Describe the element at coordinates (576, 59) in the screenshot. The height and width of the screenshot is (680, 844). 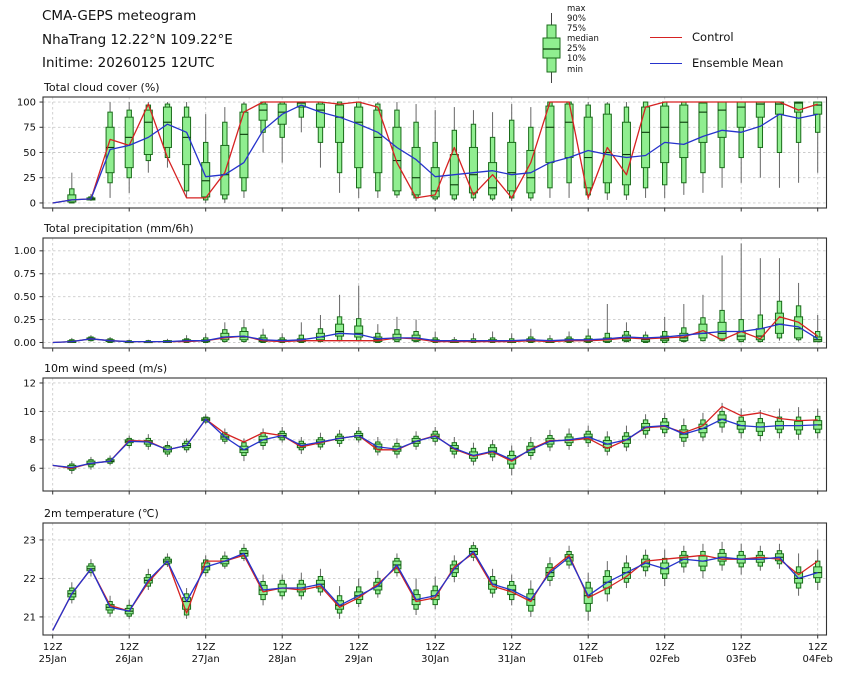
I see `legend-label-10: 10%` at that location.